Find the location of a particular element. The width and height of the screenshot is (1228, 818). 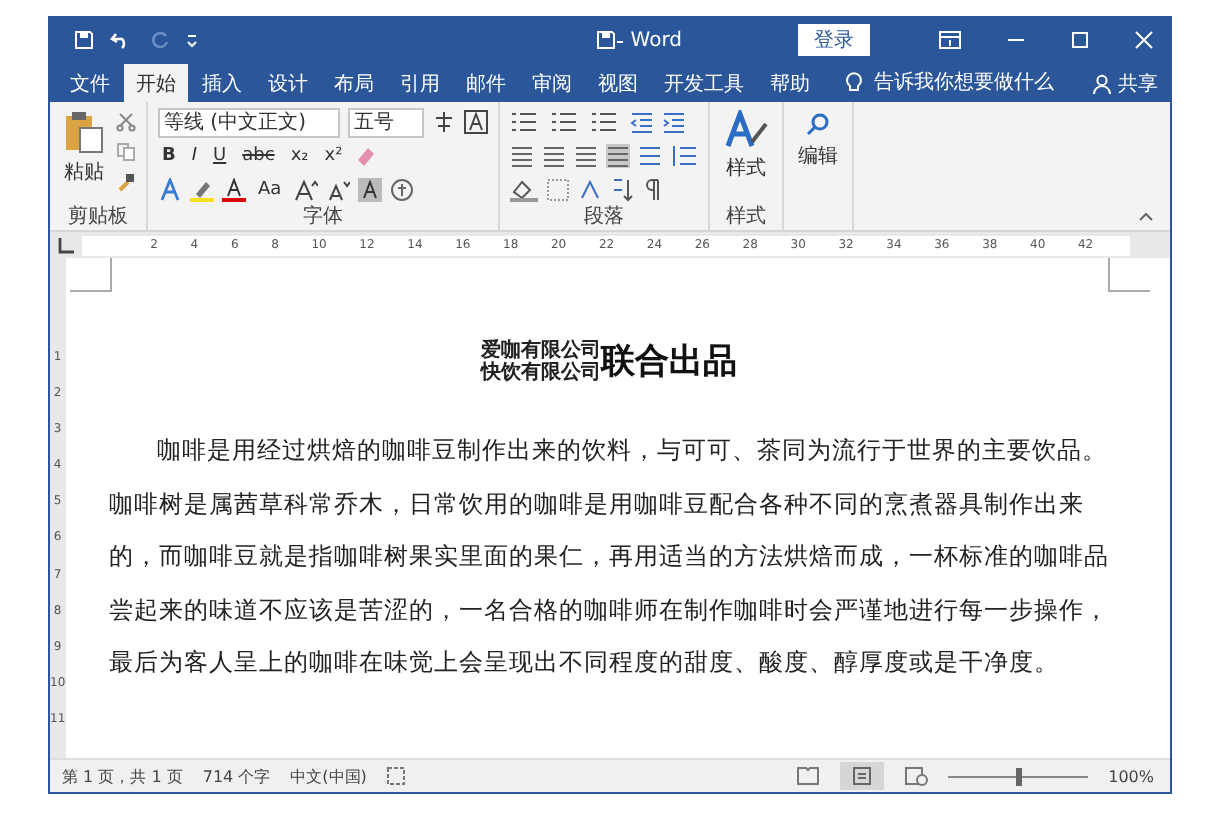

text-effects-icon is located at coordinates (170, 190).